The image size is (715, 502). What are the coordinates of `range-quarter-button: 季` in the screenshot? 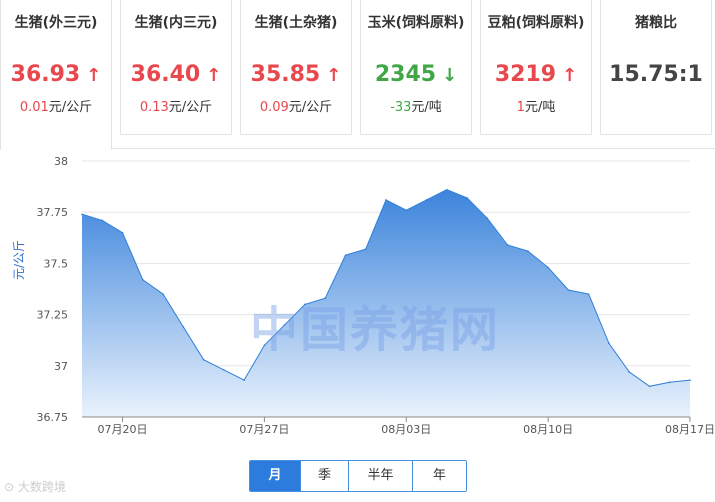 It's located at (324, 476).